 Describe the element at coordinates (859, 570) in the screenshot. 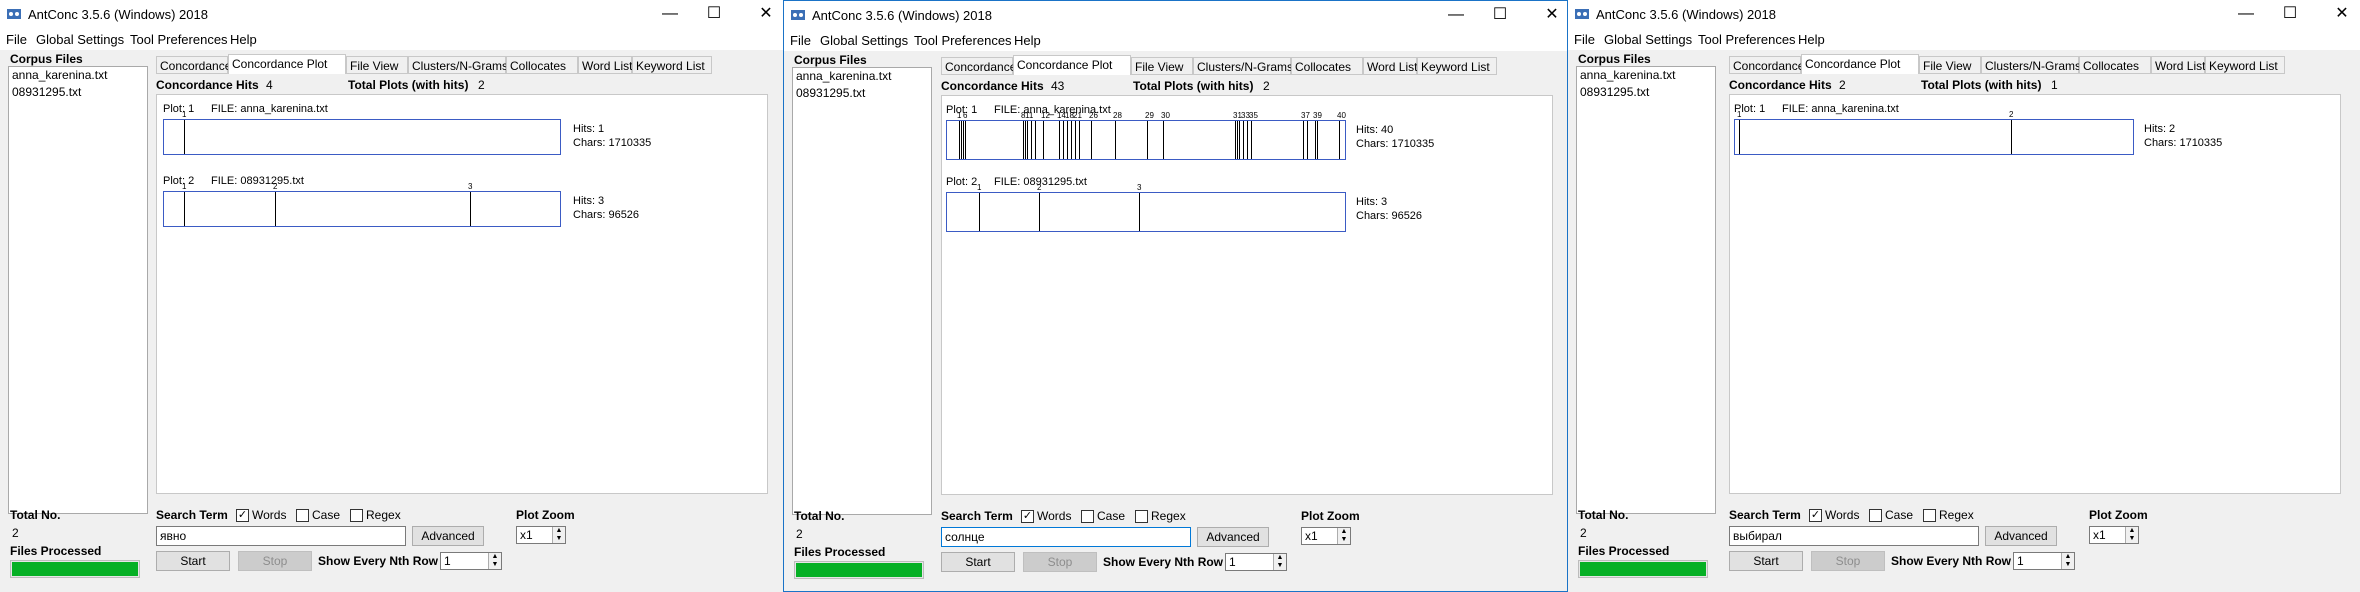

I see `files-processed-progress` at that location.